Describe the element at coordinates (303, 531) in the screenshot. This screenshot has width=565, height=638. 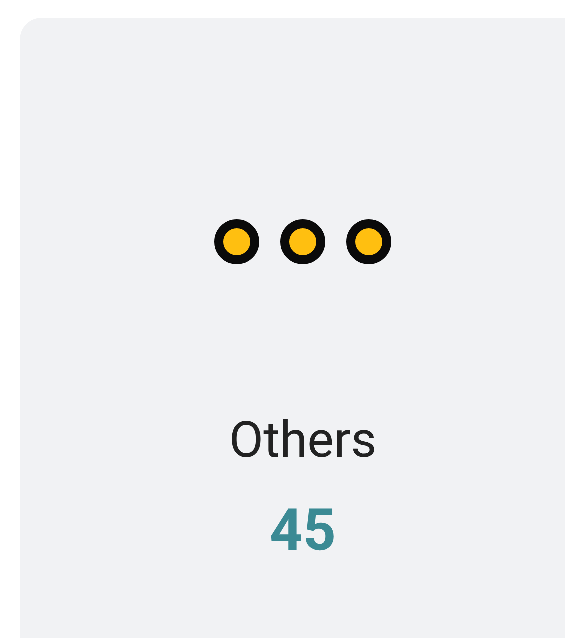
I see `category-count: 45` at that location.